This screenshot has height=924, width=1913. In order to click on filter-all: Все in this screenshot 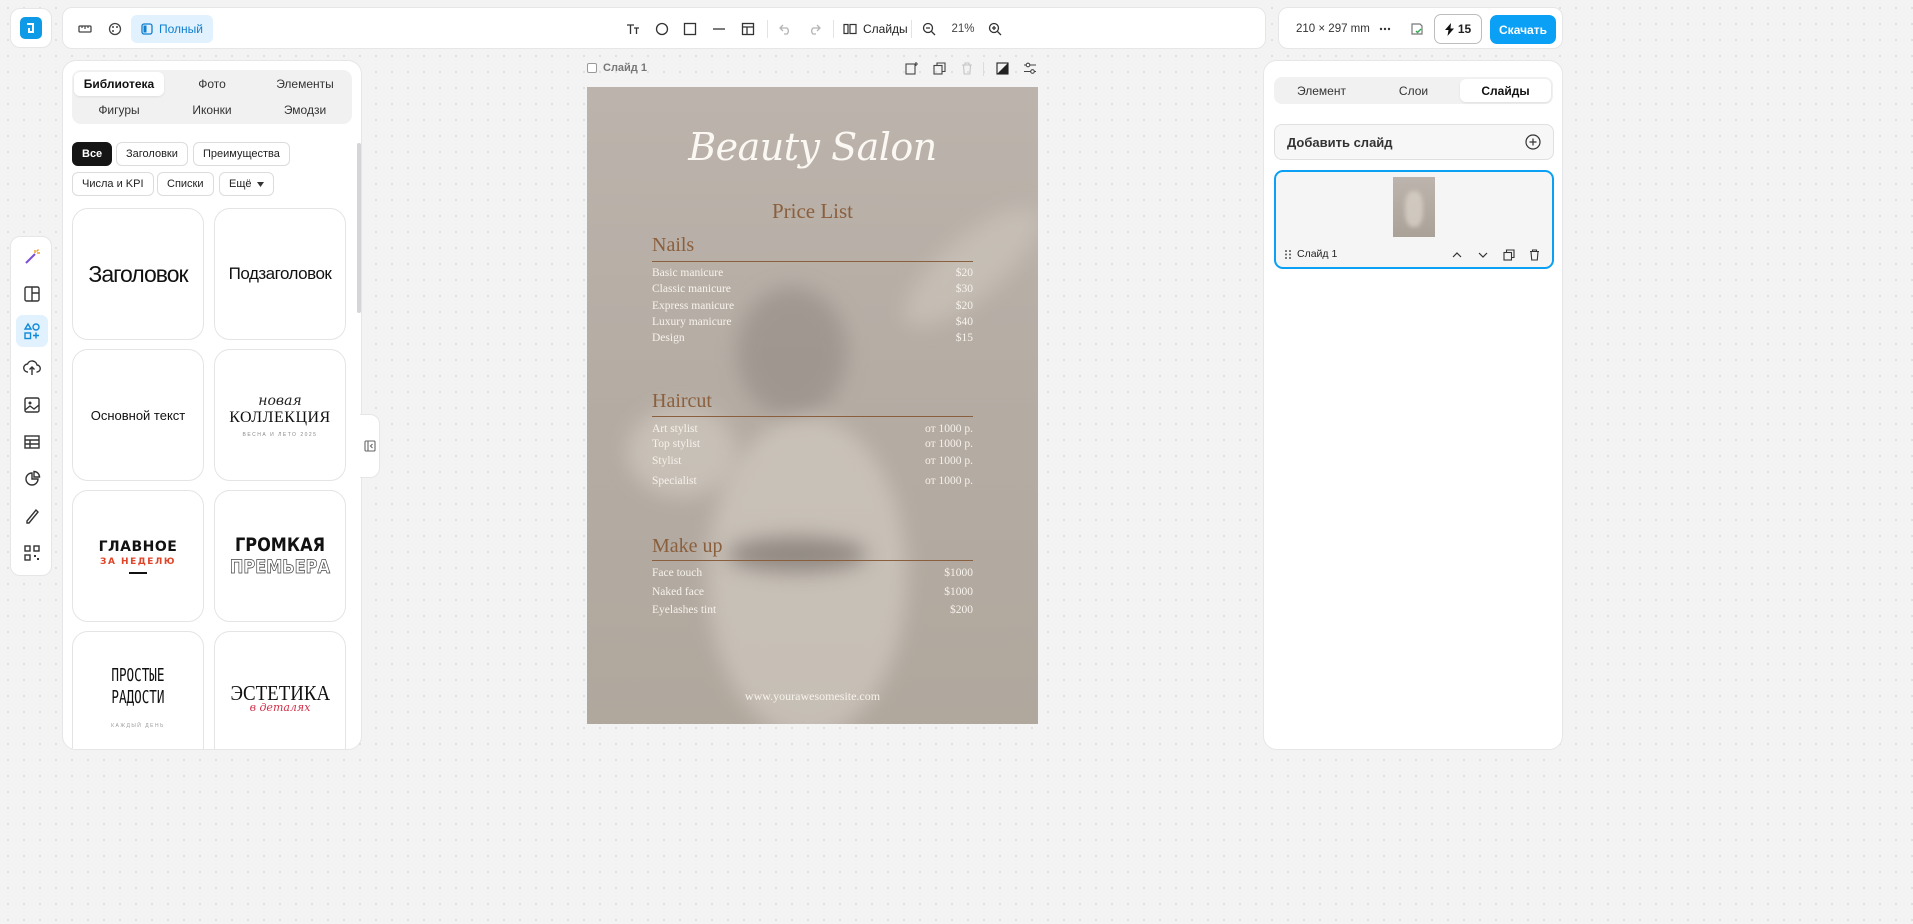, I will do `click(92, 154)`.